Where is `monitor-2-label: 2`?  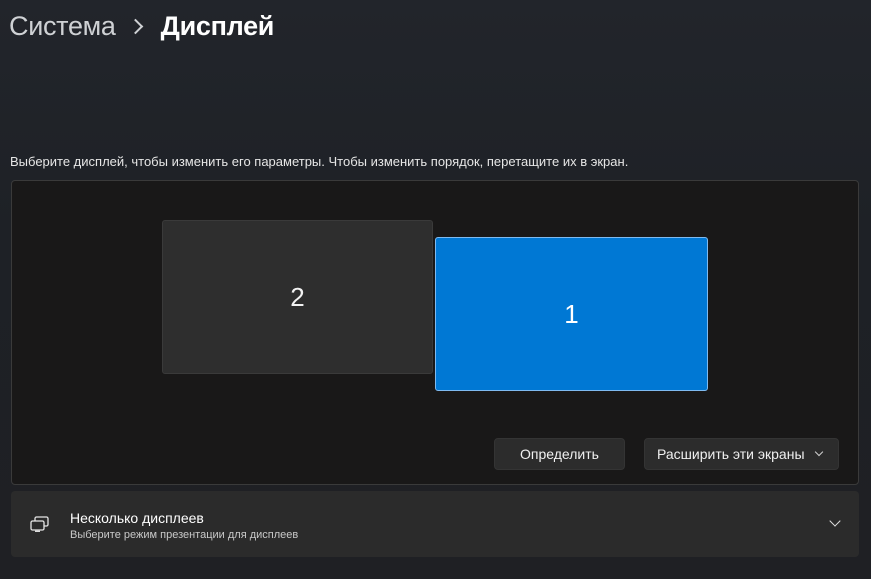
monitor-2-label: 2 is located at coordinates (297, 296).